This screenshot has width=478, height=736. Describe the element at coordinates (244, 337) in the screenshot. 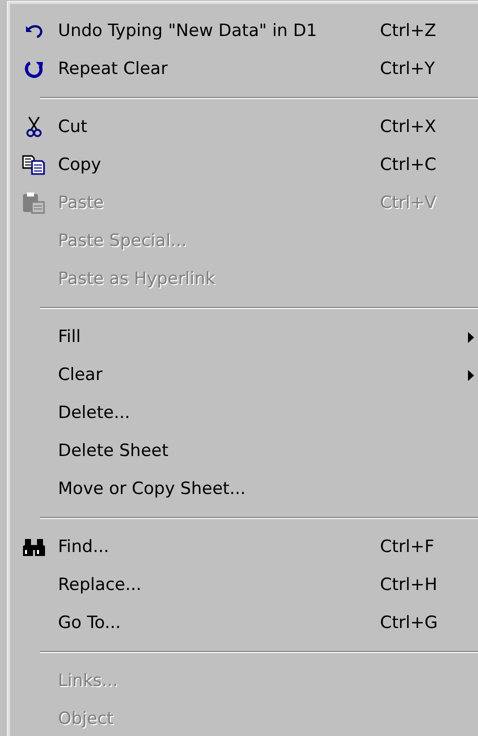

I see `menu-item: Fill` at that location.